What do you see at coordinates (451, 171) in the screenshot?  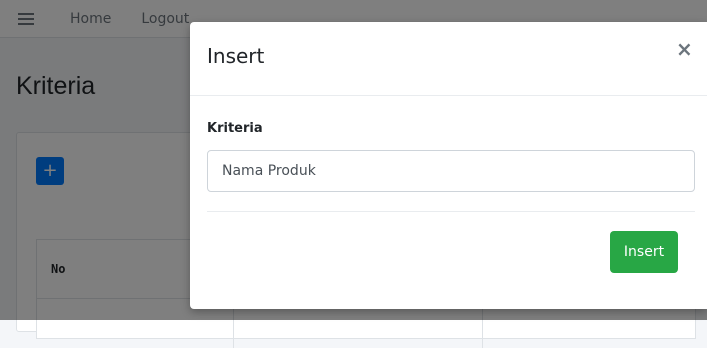 I see `kriteria-input` at bounding box center [451, 171].